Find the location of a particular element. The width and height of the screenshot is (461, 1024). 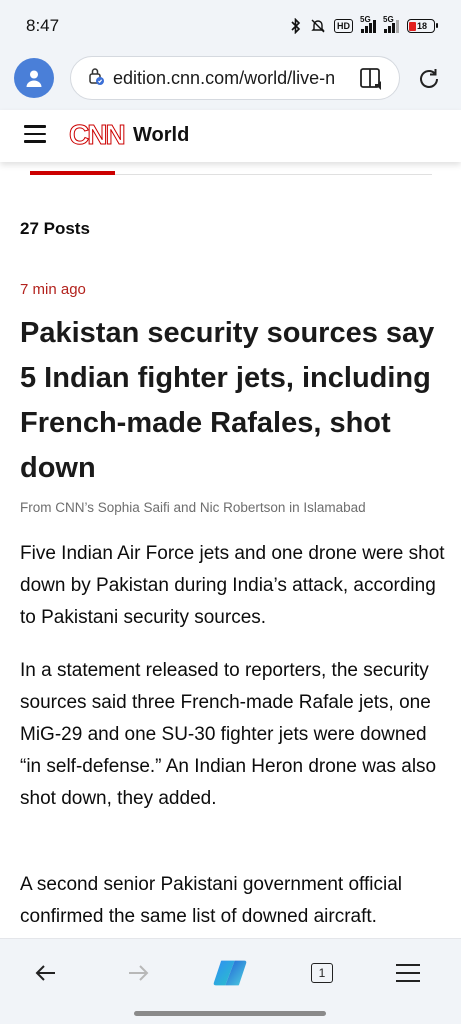

signal-1-icon: 5G is located at coordinates (368, 24).